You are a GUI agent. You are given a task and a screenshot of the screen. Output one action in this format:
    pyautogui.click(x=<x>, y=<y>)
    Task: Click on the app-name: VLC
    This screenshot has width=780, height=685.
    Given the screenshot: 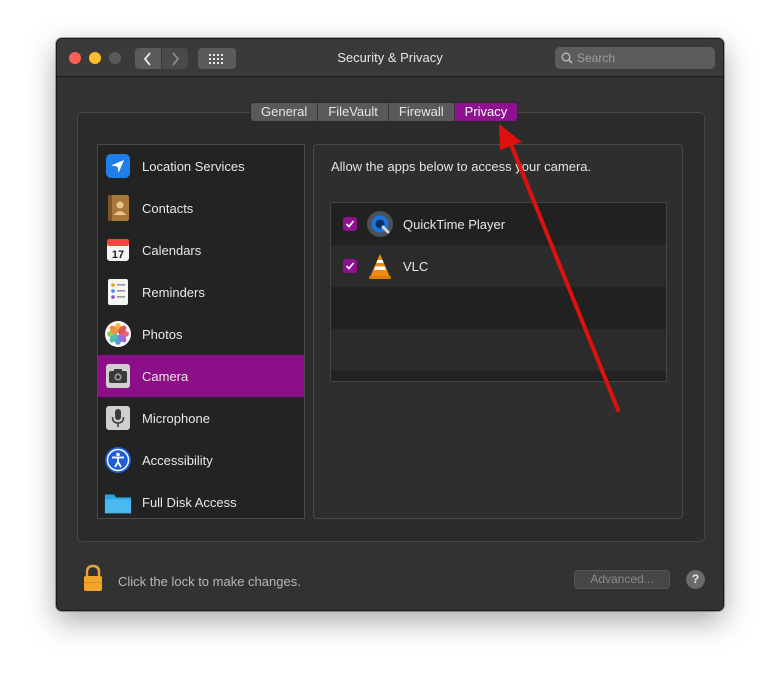 What is the action you would take?
    pyautogui.click(x=416, y=266)
    